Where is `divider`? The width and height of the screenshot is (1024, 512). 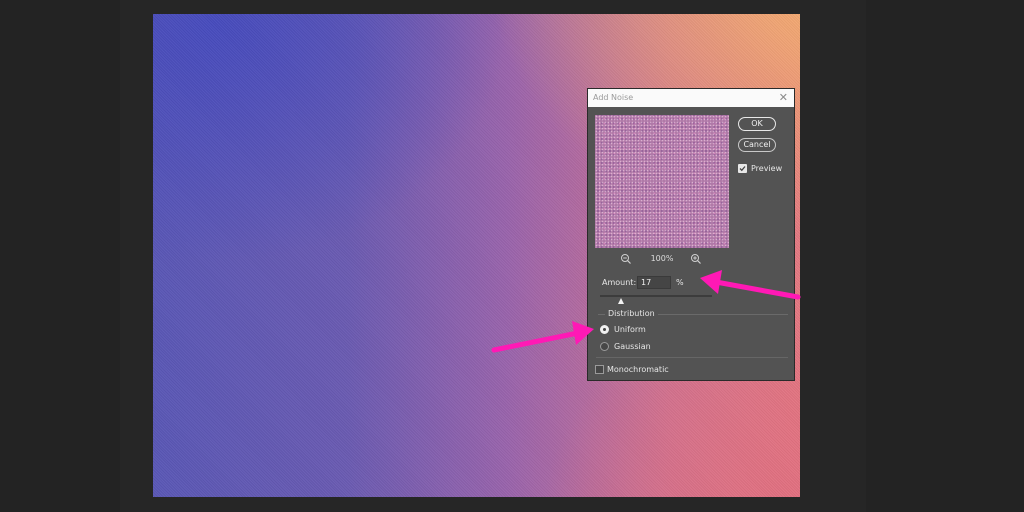 divider is located at coordinates (692, 357).